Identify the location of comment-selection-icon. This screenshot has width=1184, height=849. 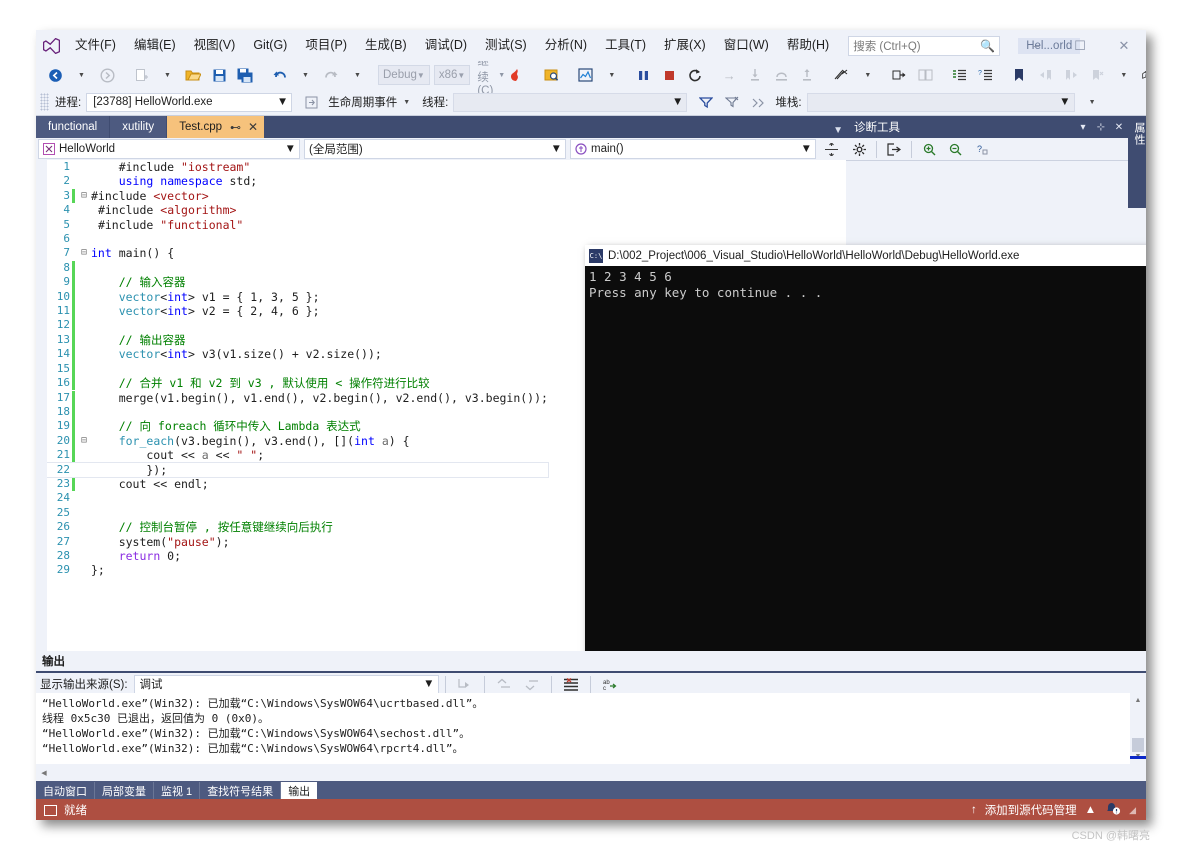
(959, 75).